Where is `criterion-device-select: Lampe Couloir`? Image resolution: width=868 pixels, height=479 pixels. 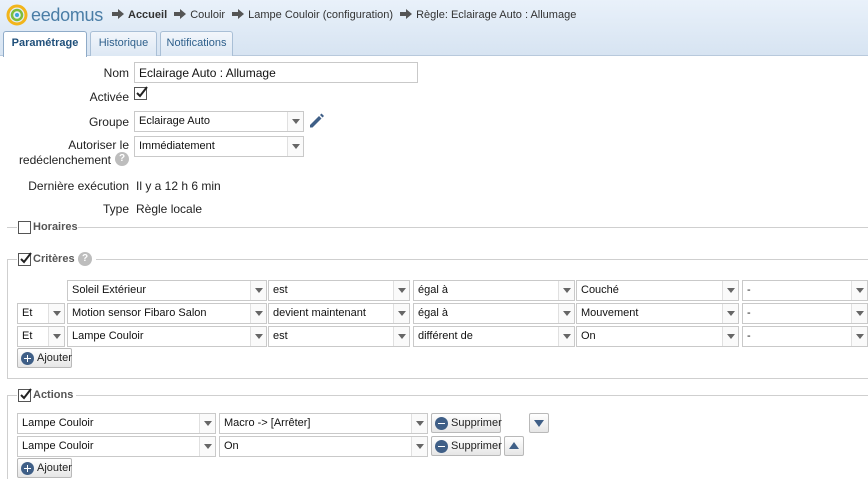 criterion-device-select: Lampe Couloir is located at coordinates (167, 336).